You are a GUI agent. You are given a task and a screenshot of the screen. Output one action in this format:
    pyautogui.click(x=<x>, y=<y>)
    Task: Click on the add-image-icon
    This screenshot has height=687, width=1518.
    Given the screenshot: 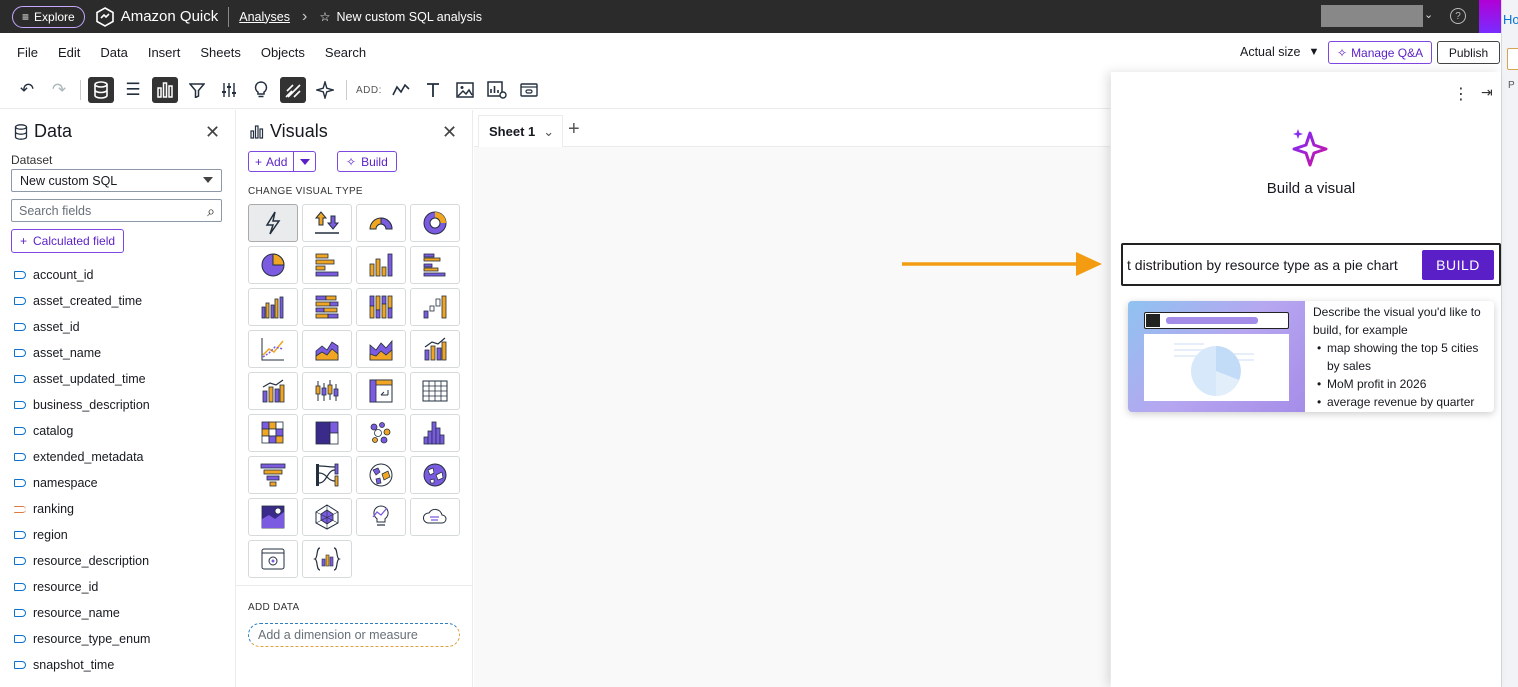 What is the action you would take?
    pyautogui.click(x=465, y=90)
    